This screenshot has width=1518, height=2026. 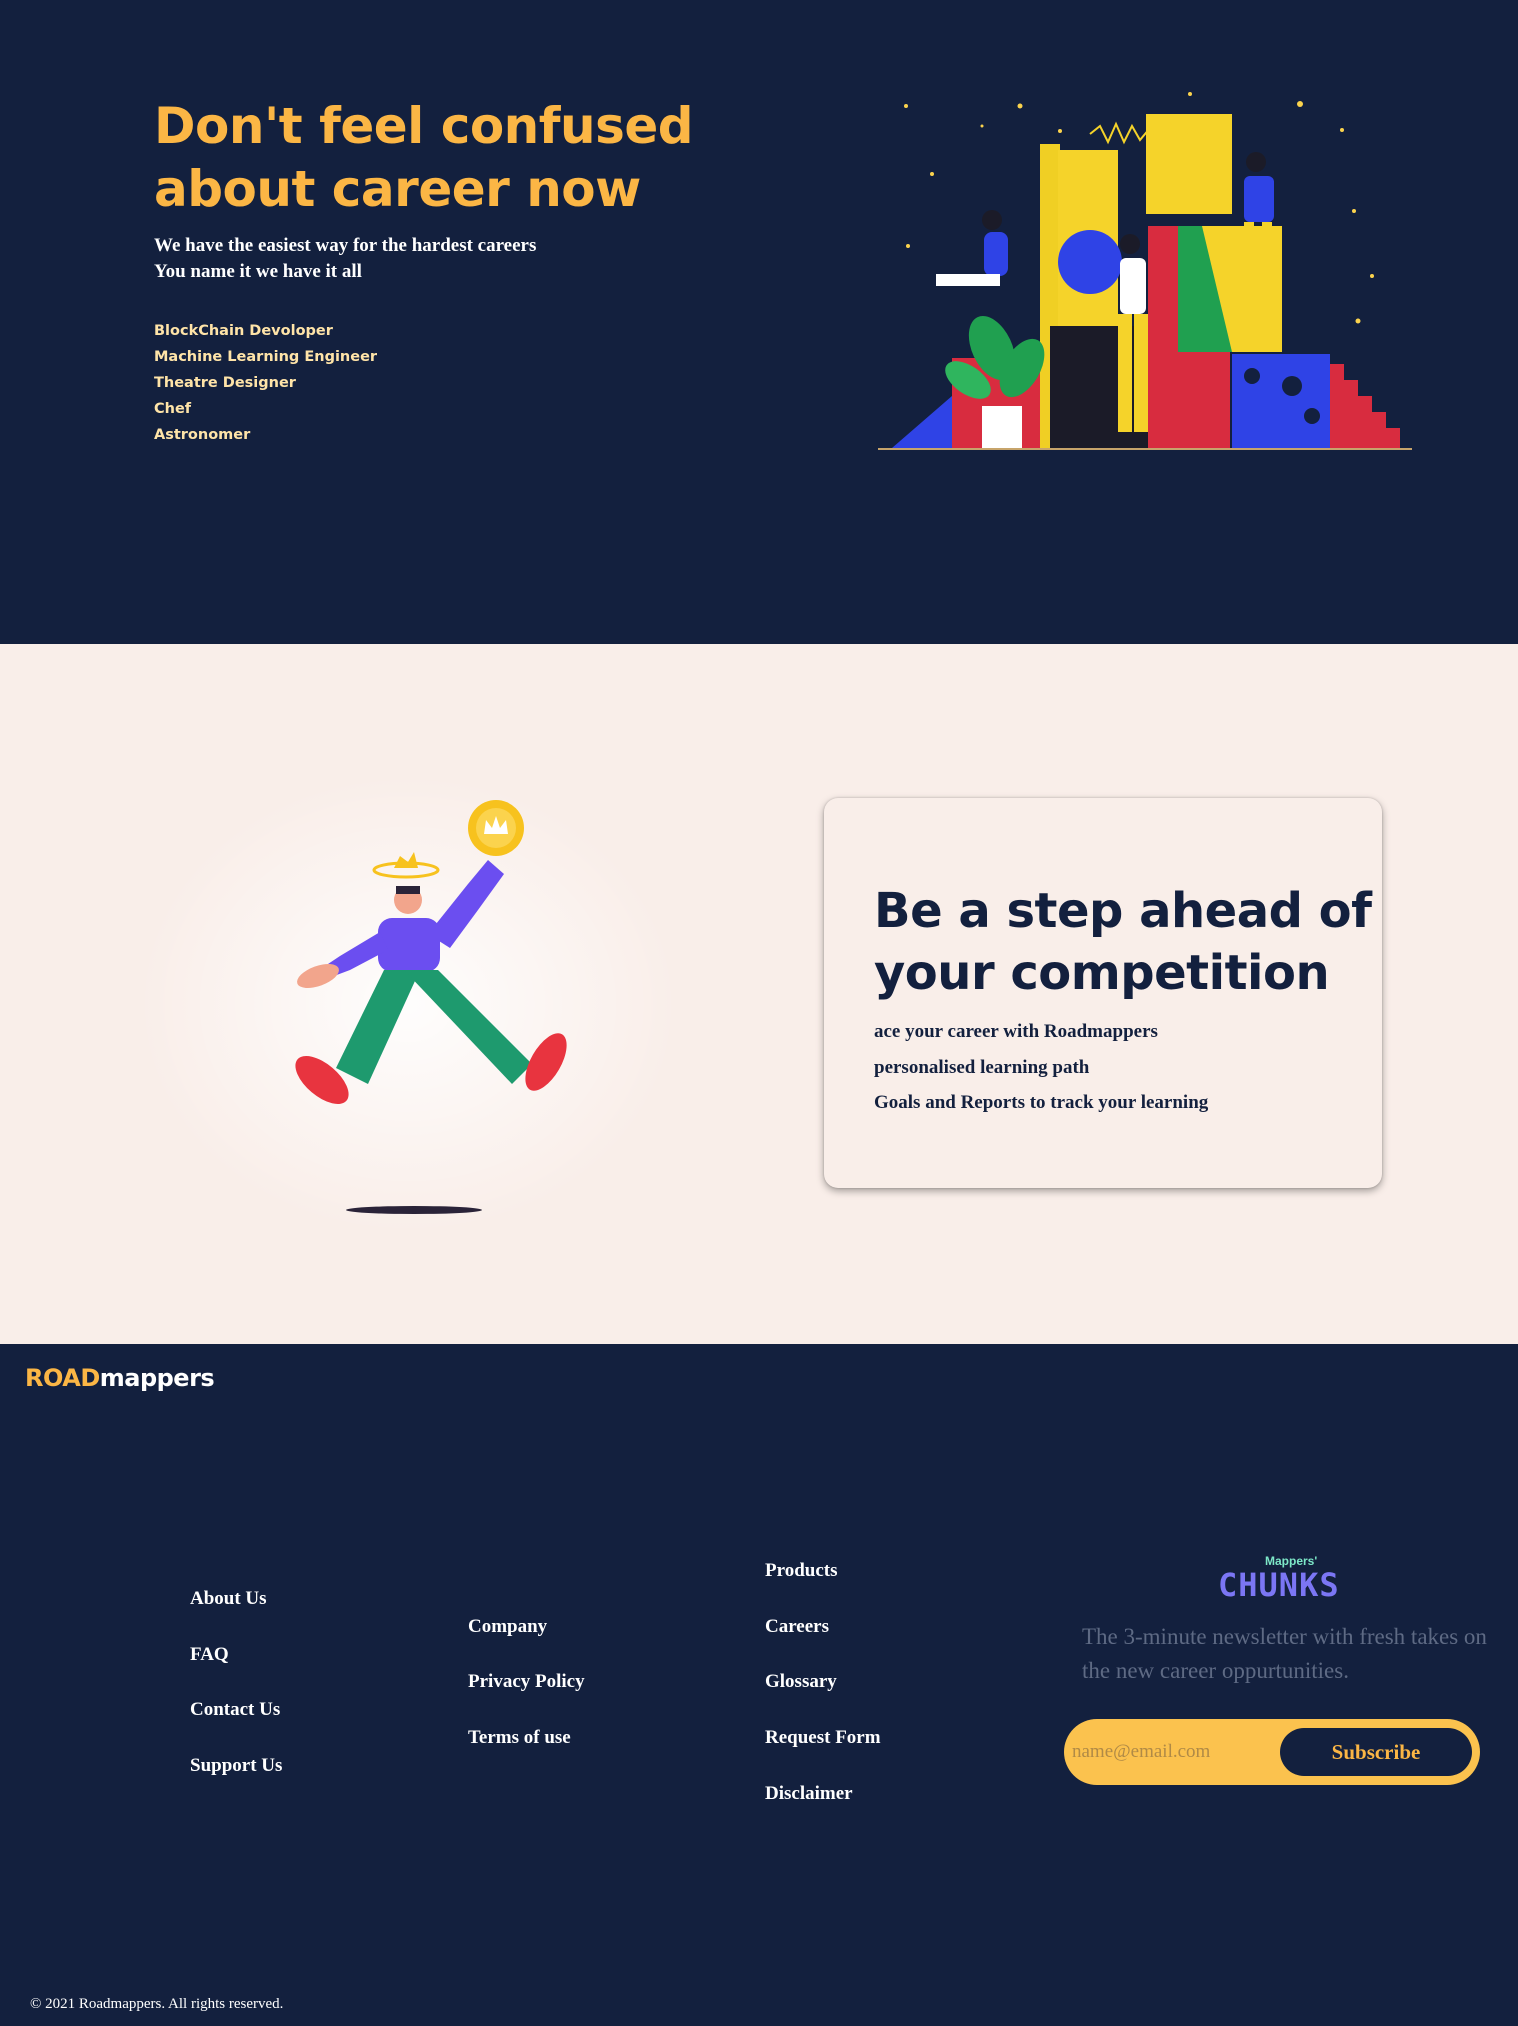 I want to click on footer-link-support-us: Support Us, so click(x=236, y=1766).